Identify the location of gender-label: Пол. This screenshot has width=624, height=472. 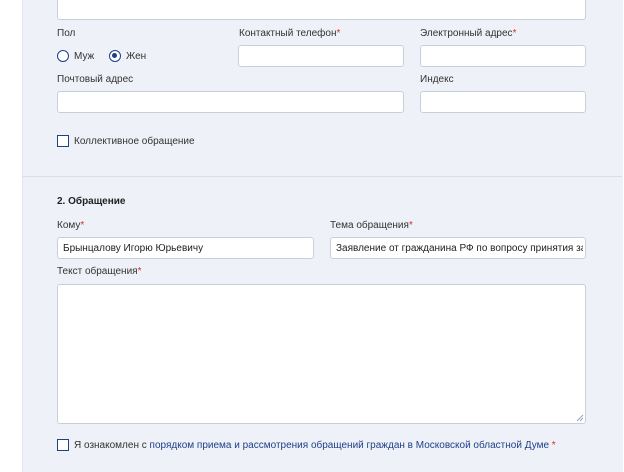
(66, 33).